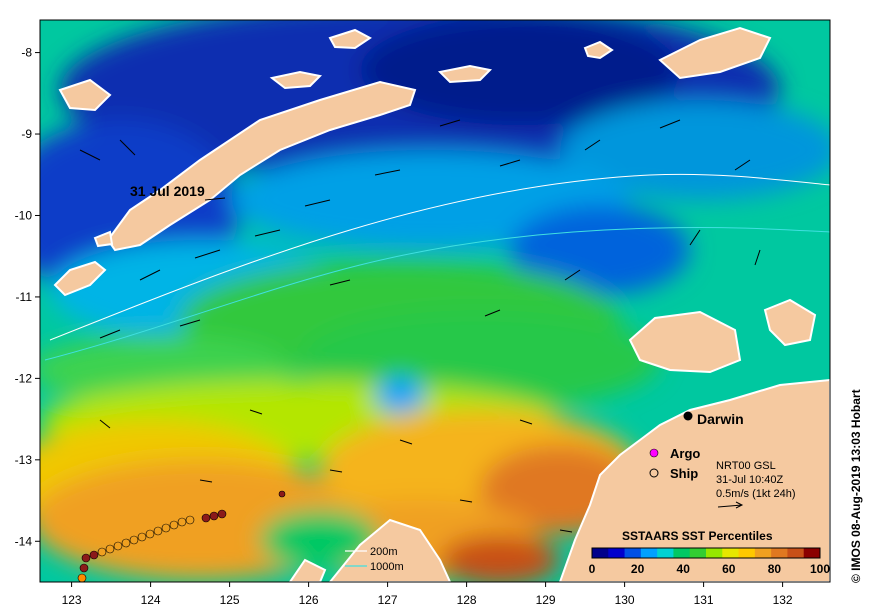 This screenshot has height=616, width=869. I want to click on lat-tick-label: -12, so click(24, 378).